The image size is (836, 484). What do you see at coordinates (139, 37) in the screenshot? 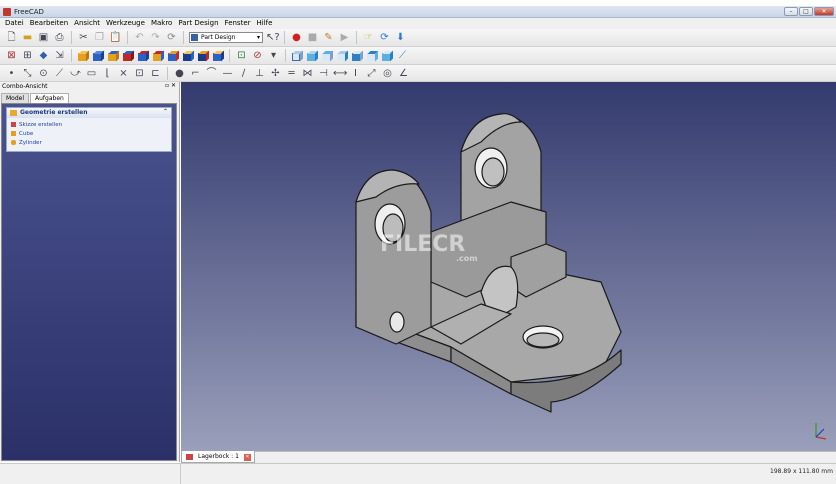
I see `undo-icon: ↶` at bounding box center [139, 37].